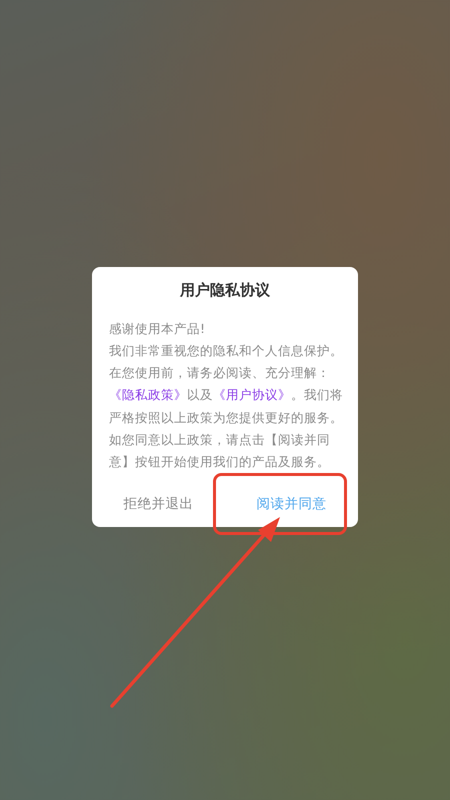  Describe the element at coordinates (148, 394) in the screenshot. I see `policy-link: 《隐私政策》` at that location.